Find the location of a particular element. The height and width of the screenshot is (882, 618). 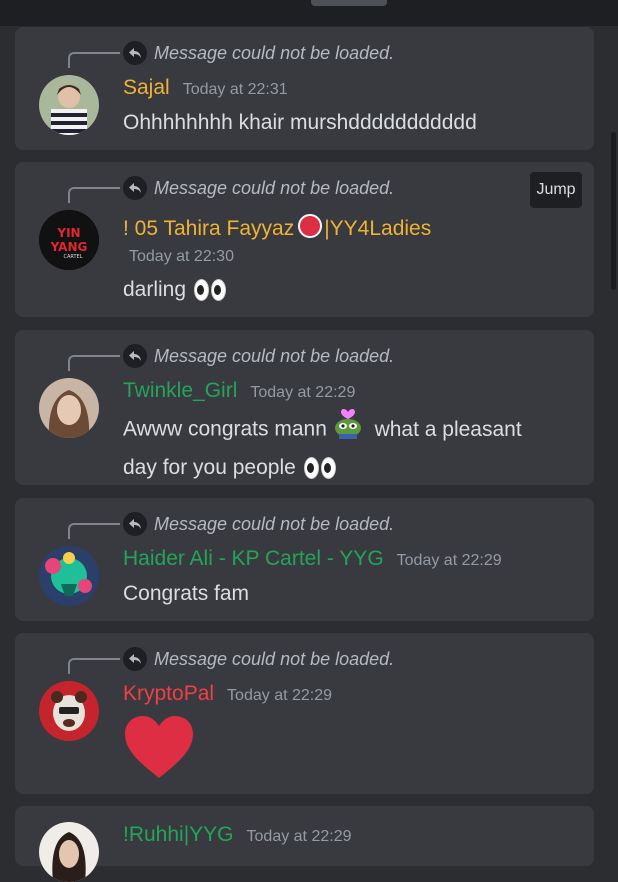

message-text: darling is located at coordinates (155, 289).